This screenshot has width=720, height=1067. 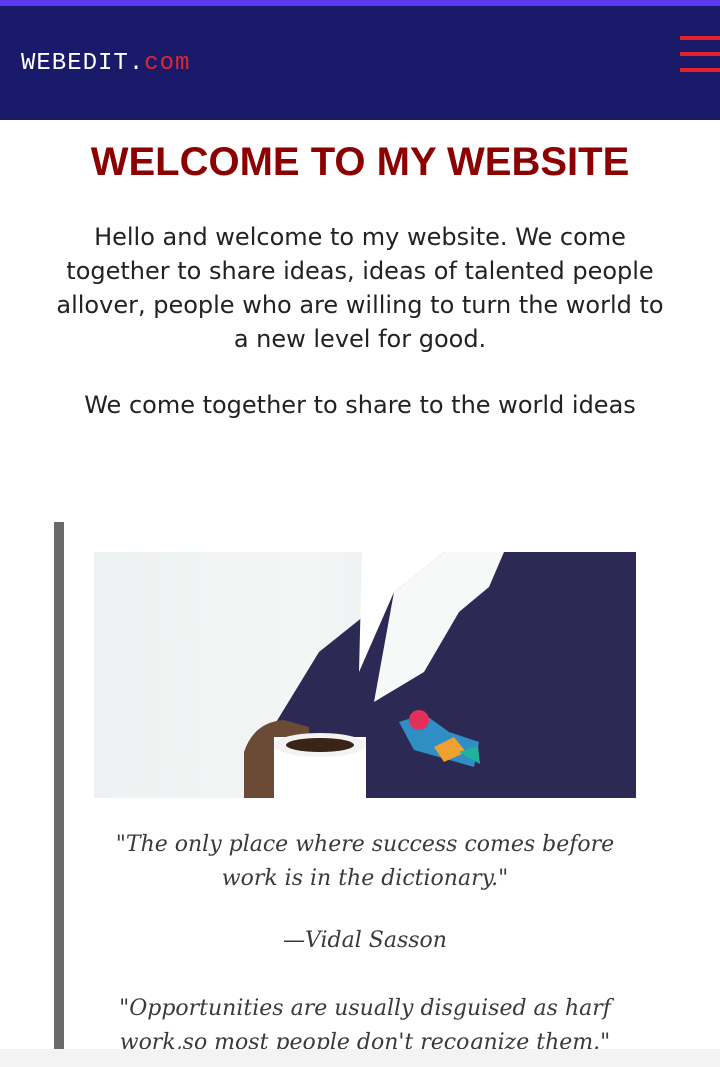 I want to click on menu-bar-middle, so click(x=700, y=54).